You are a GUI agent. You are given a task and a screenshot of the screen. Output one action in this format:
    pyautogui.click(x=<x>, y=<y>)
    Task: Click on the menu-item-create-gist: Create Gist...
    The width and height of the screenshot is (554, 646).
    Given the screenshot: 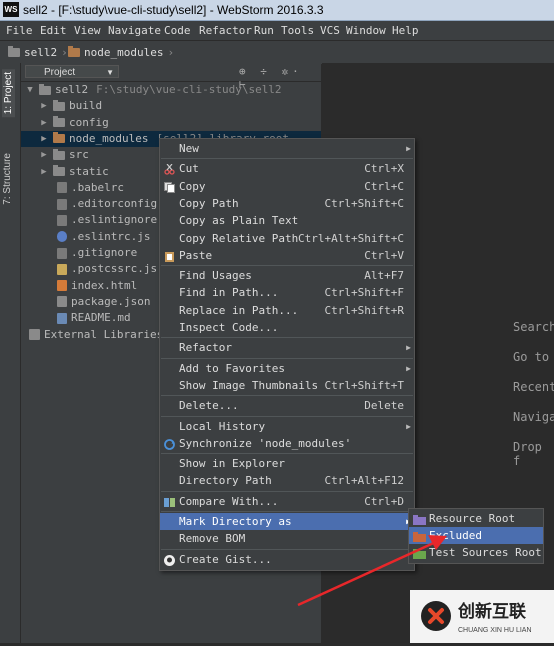 What is the action you would take?
    pyautogui.click(x=287, y=559)
    